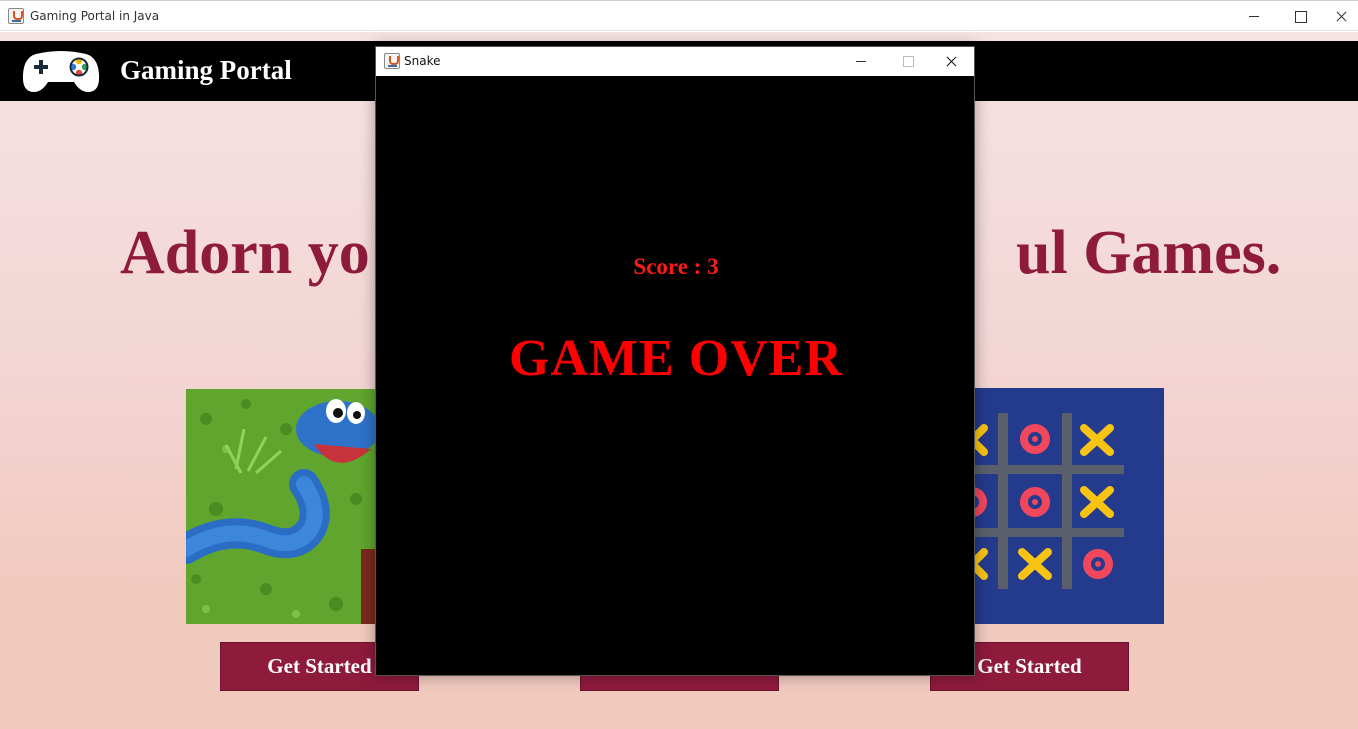 Image resolution: width=1358 pixels, height=729 pixels. Describe the element at coordinates (245, 253) in the screenshot. I see `hero-headline-left: Adorn yo` at that location.